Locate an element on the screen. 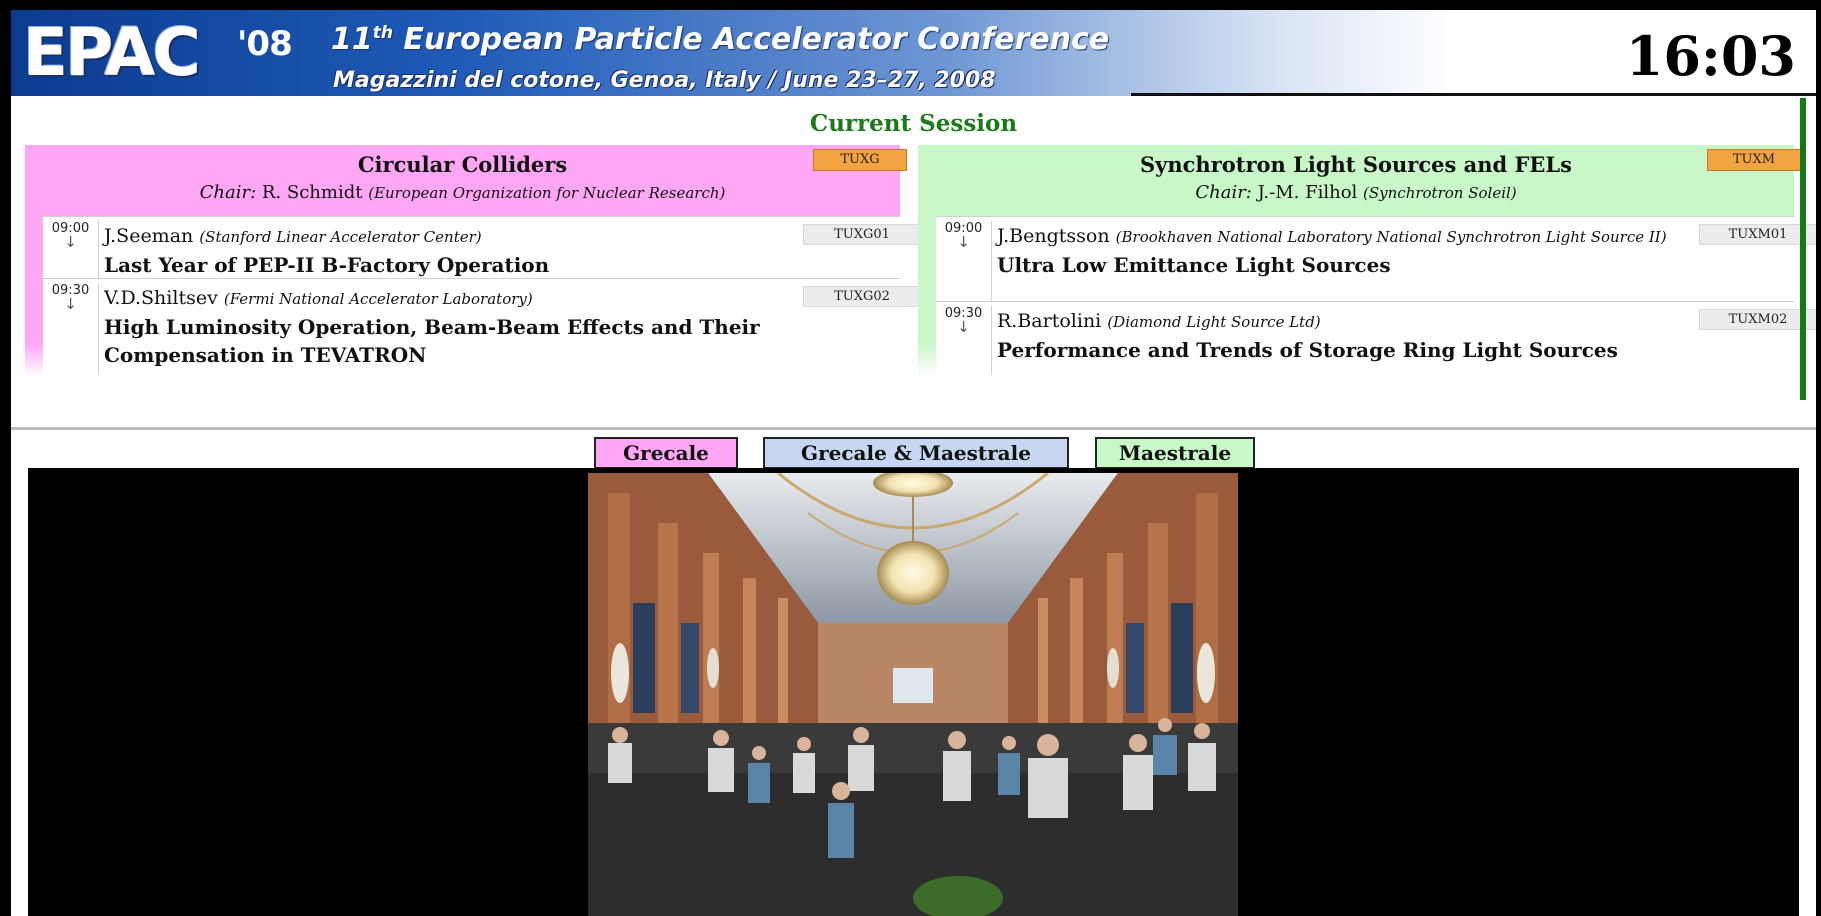 This screenshot has width=1821, height=916. epac-logo-year: '08 is located at coordinates (265, 44).